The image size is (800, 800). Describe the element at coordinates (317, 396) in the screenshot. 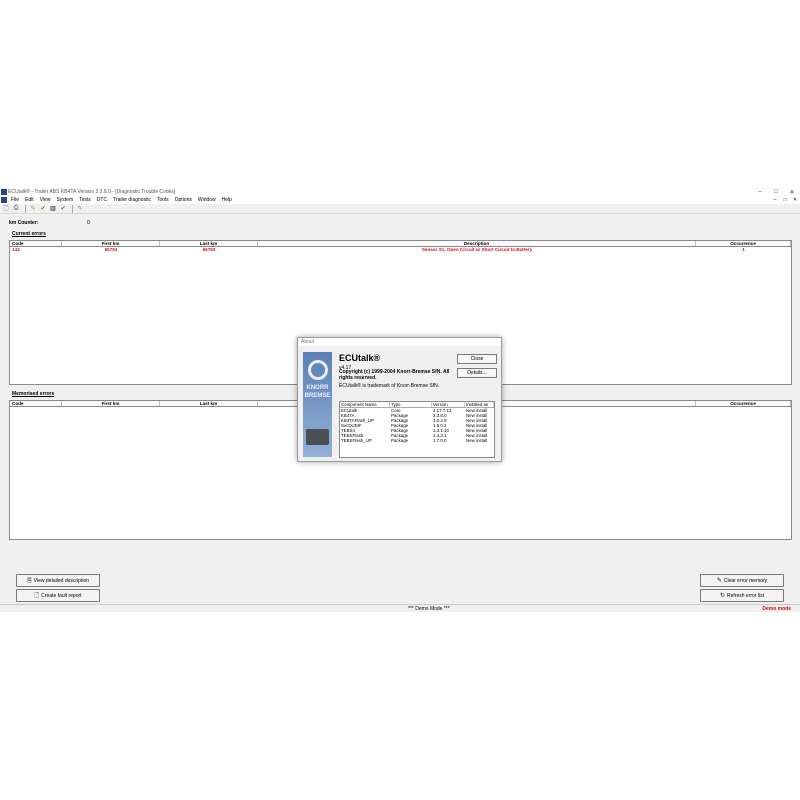

I see `logo-text-bremse: BREMSE` at that location.